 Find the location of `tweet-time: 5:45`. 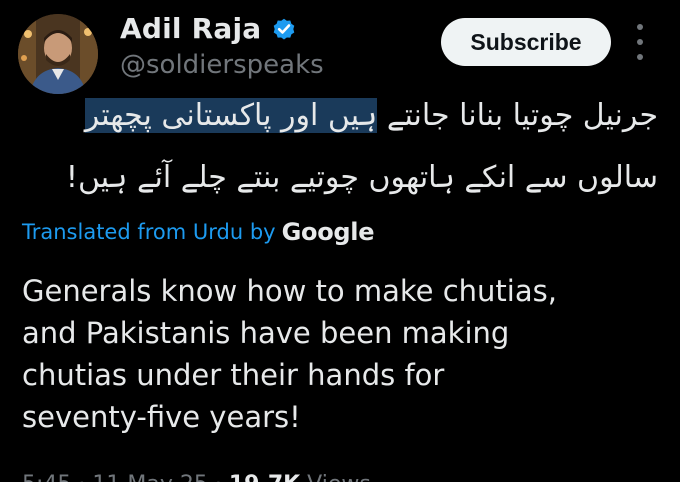

tweet-time: 5:45 is located at coordinates (46, 477).